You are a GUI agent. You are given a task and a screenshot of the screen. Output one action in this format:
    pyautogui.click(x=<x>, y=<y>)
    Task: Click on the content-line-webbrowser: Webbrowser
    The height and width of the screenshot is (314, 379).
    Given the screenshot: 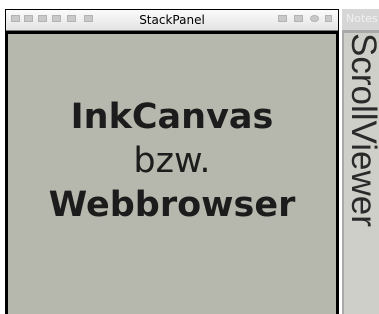 What is the action you would take?
    pyautogui.click(x=172, y=205)
    